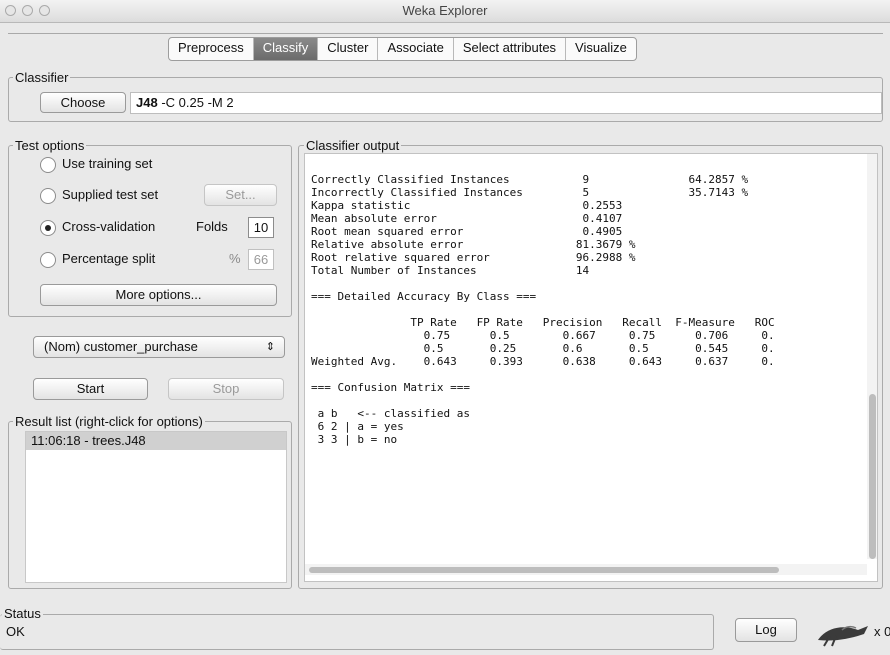 The height and width of the screenshot is (655, 890). Describe the element at coordinates (510, 49) in the screenshot. I see `tab-select-attributes: Select attributes` at that location.